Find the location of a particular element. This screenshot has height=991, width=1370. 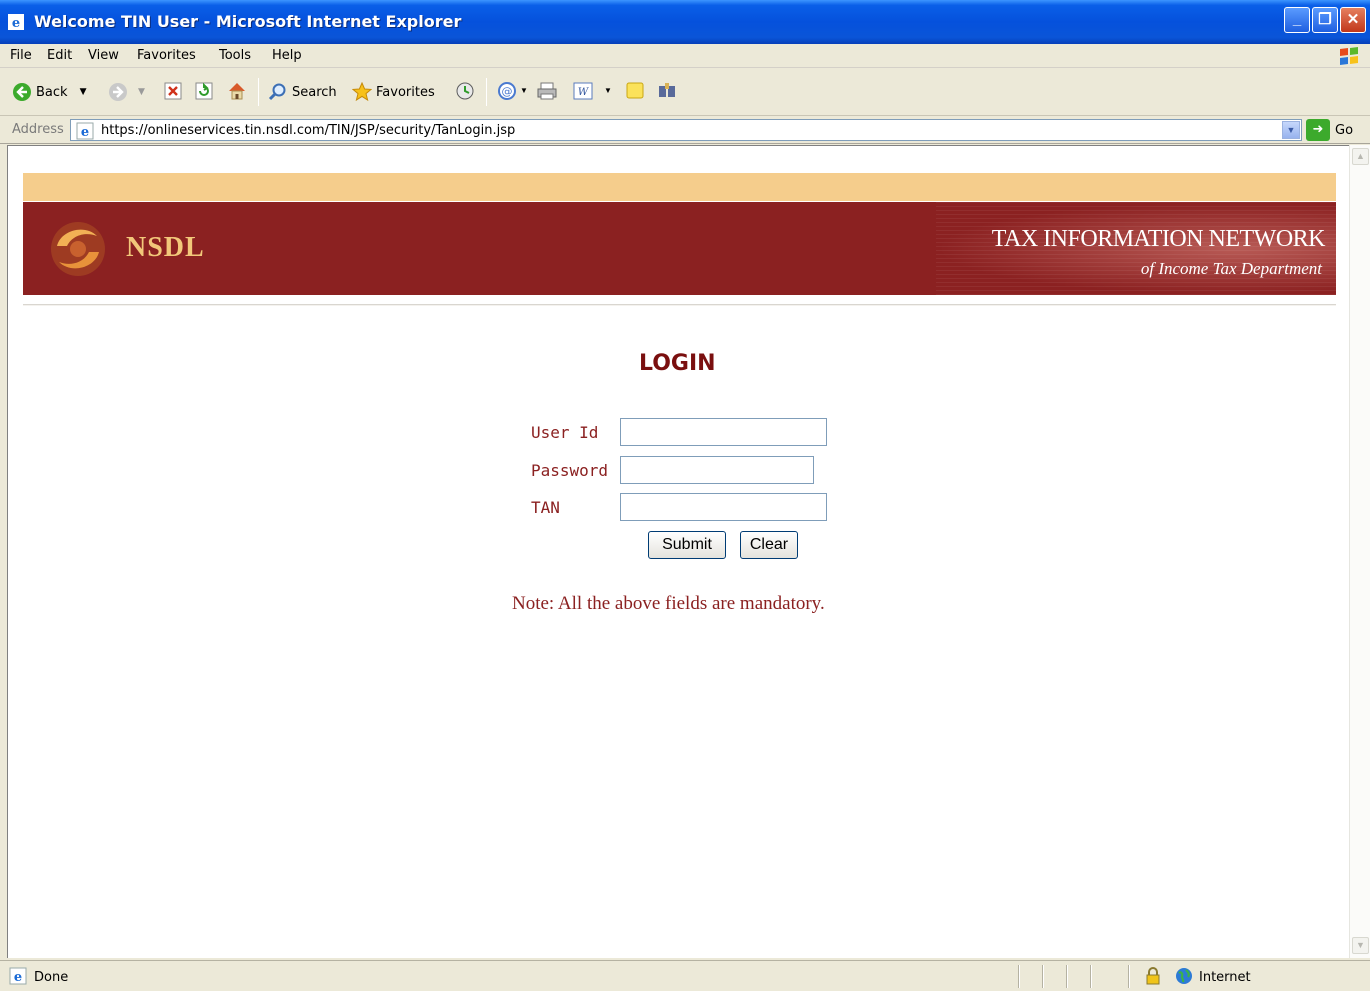

close-button: ✕ is located at coordinates (1353, 20).